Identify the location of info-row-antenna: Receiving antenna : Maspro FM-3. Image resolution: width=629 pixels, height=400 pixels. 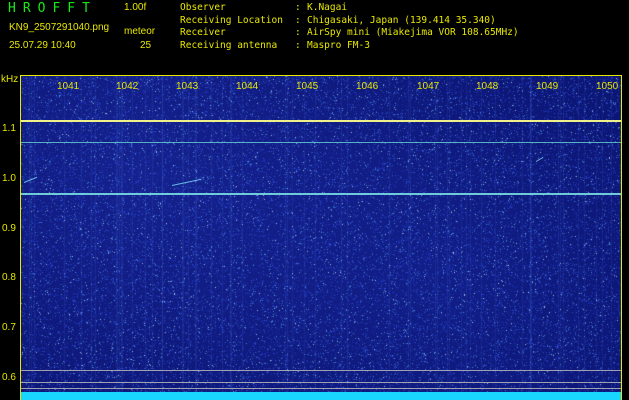
(349, 46).